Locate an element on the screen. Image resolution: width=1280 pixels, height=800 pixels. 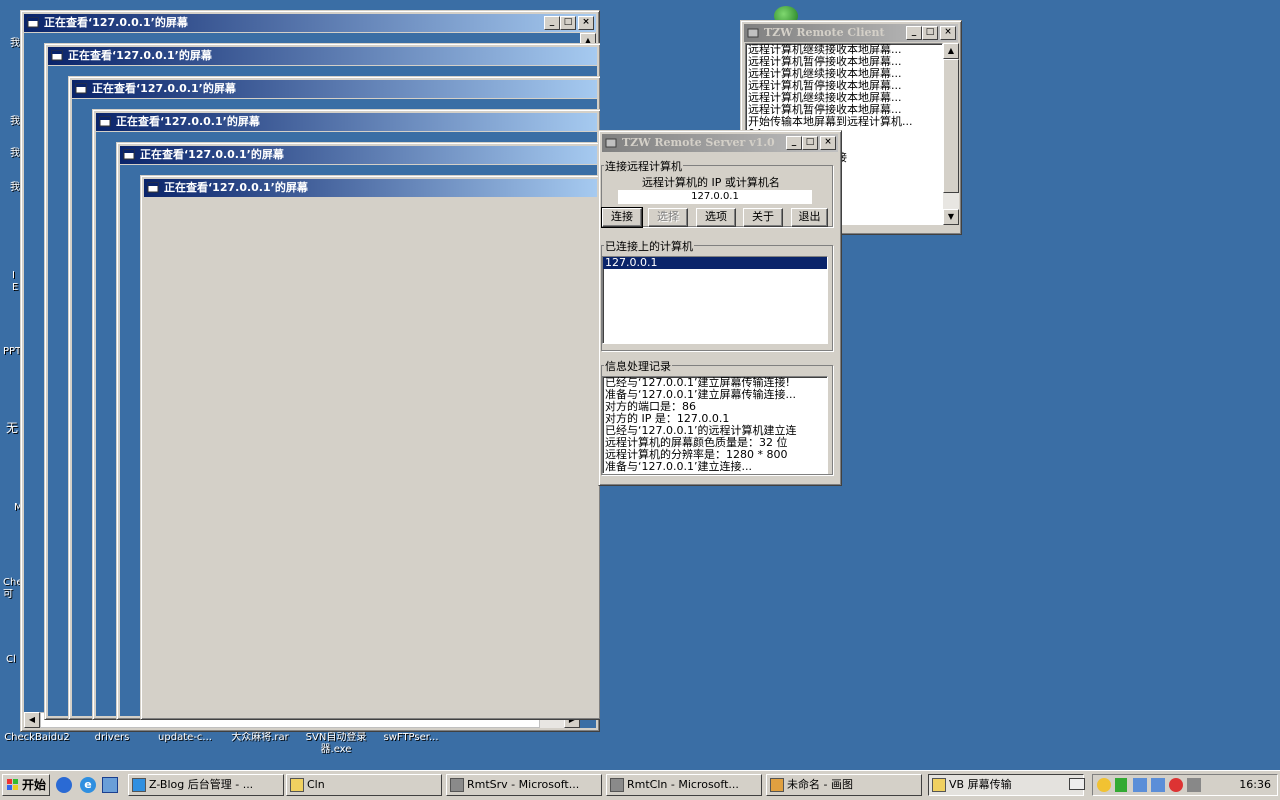
taskbar-button-label: Cln is located at coordinates (316, 784).